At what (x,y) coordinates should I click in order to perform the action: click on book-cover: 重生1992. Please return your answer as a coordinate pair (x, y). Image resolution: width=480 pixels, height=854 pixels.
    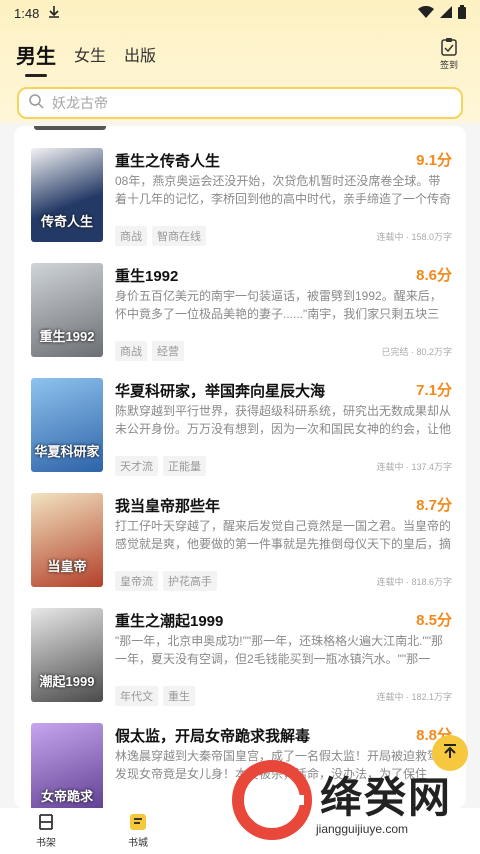
    Looking at the image, I should click on (67, 310).